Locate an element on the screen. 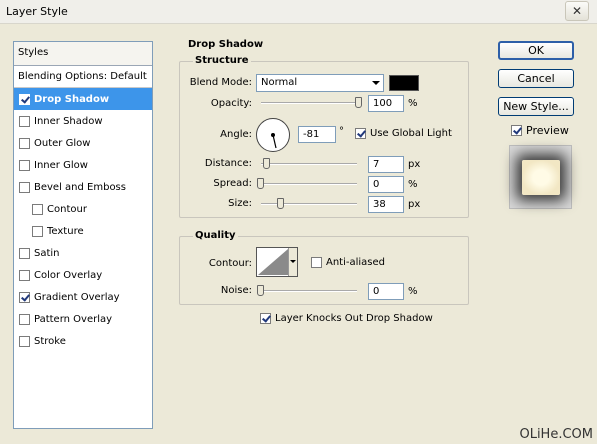 The width and height of the screenshot is (597, 444). preview-checkbox: Preview is located at coordinates (540, 130).